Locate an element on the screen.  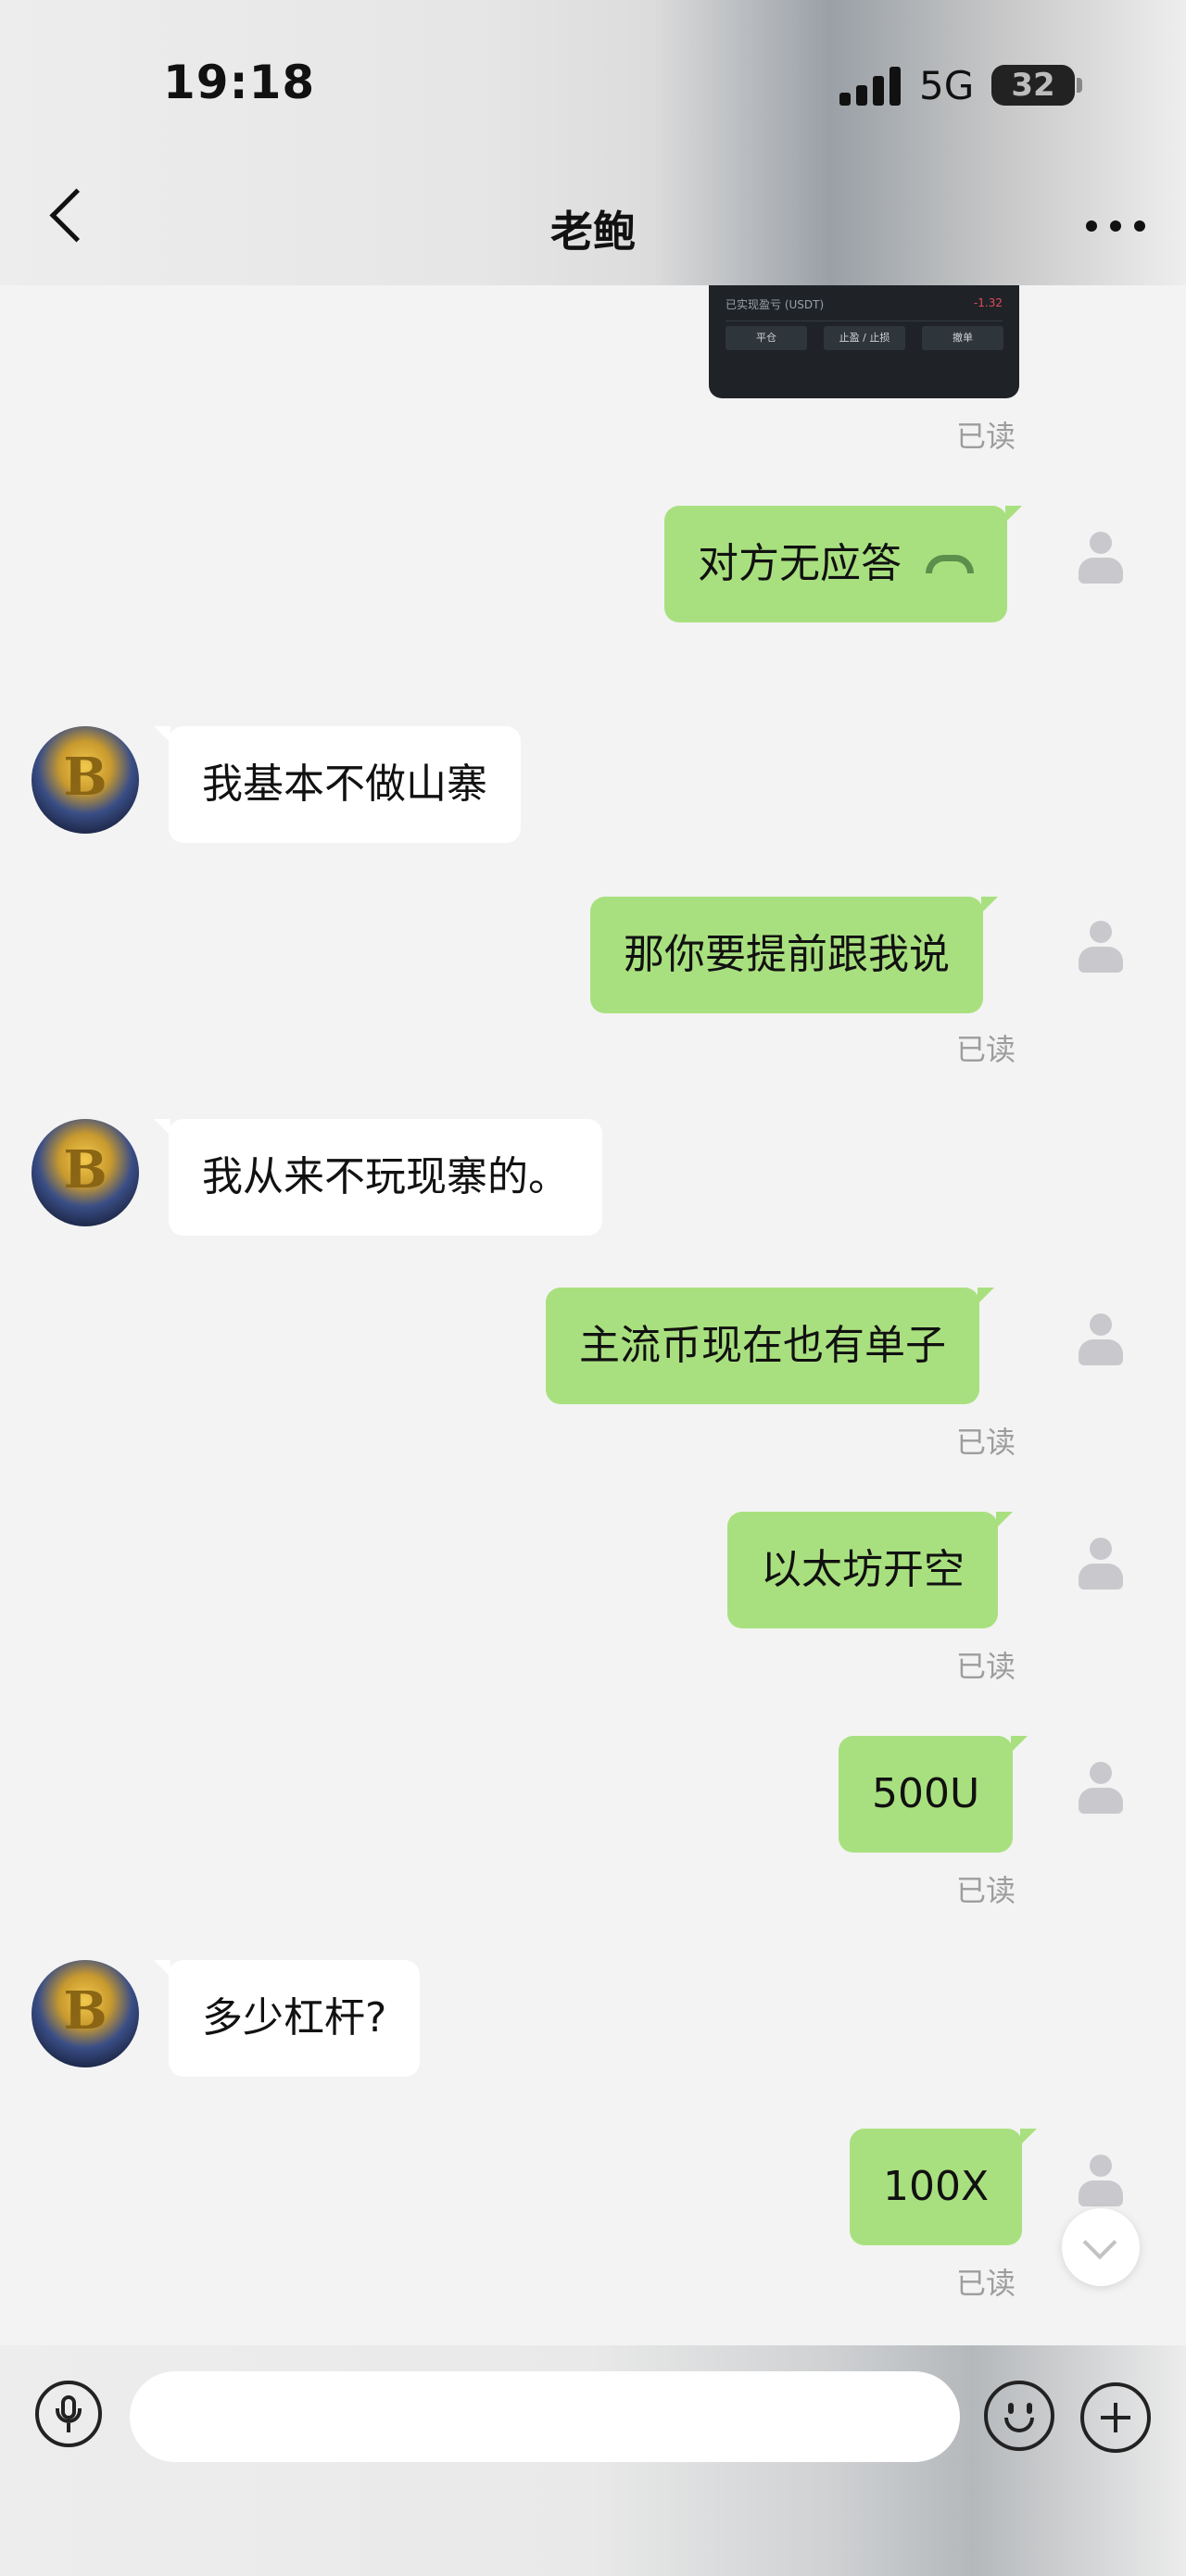
message-bubble: 我基本不做山寨 is located at coordinates (337, 784).